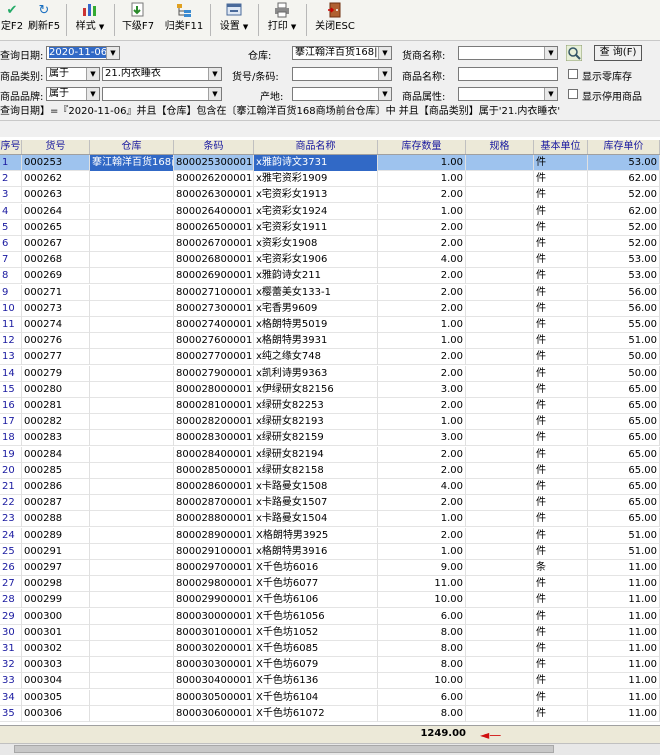 The height and width of the screenshot is (755, 660). What do you see at coordinates (316, 551) in the screenshot?
I see `cell-name: x格朗特男3916` at bounding box center [316, 551].